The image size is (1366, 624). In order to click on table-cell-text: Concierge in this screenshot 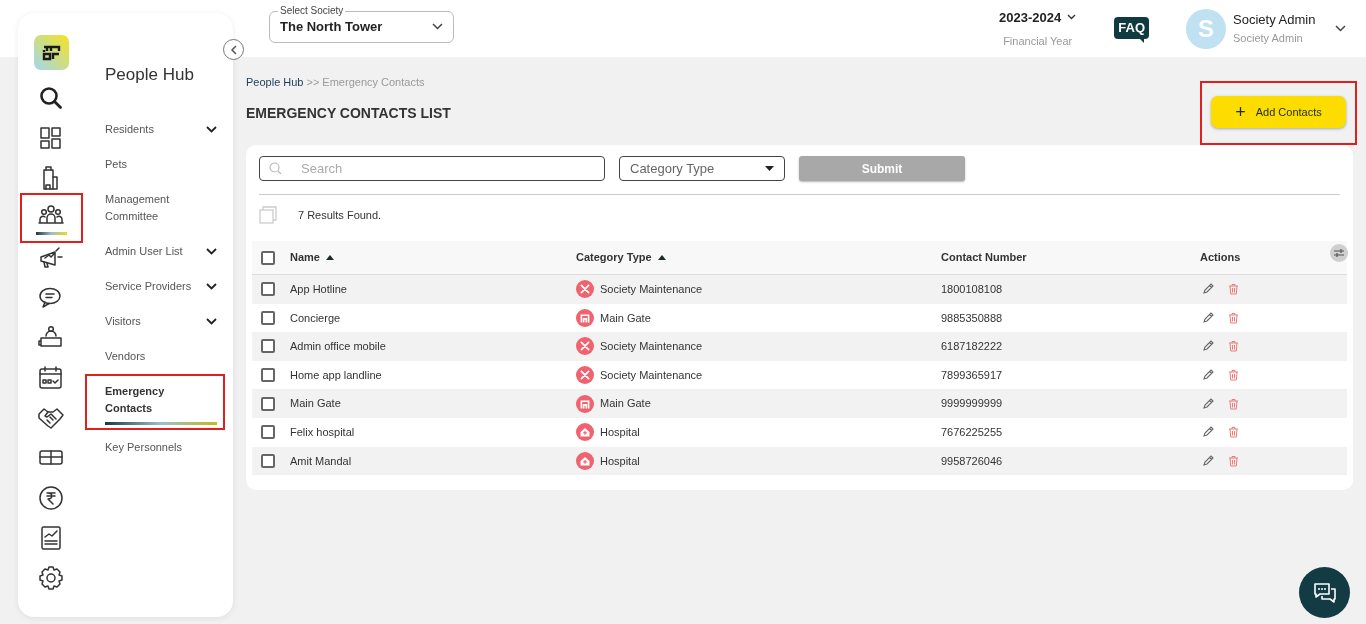, I will do `click(316, 318)`.